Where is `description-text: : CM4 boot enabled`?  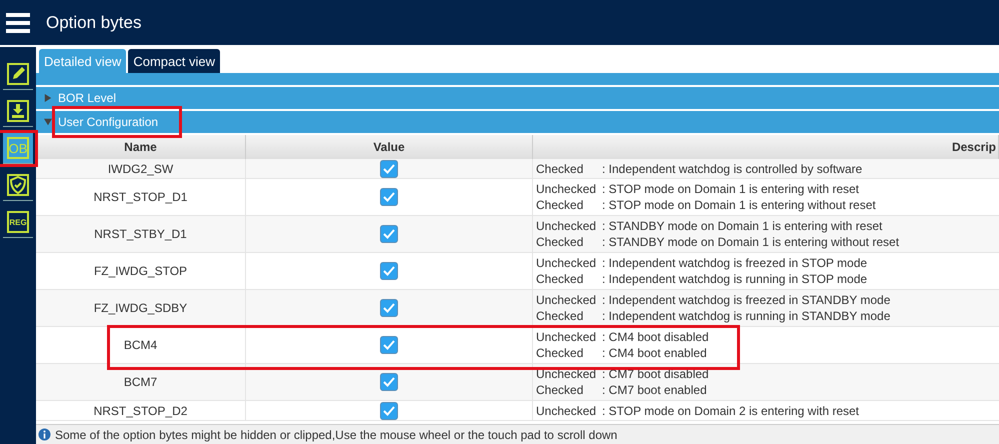 description-text: : CM4 boot enabled is located at coordinates (654, 353).